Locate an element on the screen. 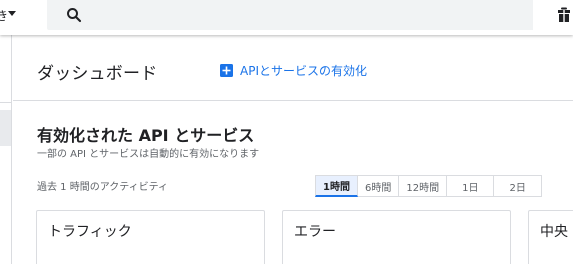 The height and width of the screenshot is (264, 573). latency-card: 中央 is located at coordinates (550, 237).